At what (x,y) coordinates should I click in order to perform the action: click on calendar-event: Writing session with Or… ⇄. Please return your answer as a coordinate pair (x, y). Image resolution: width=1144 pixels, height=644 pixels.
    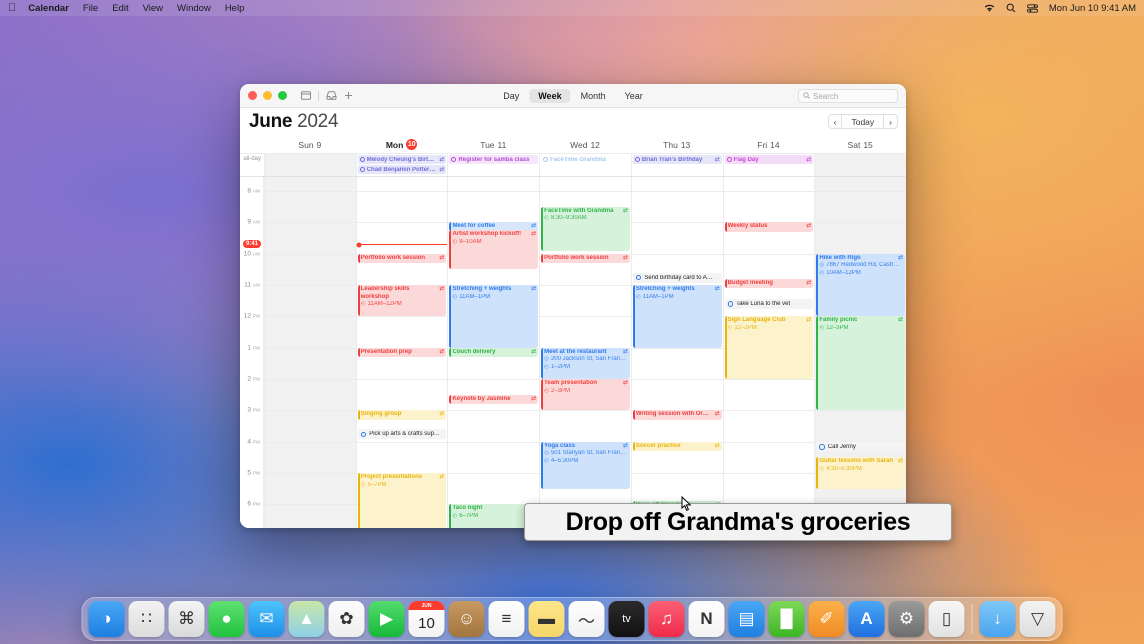
    Looking at the image, I should click on (677, 415).